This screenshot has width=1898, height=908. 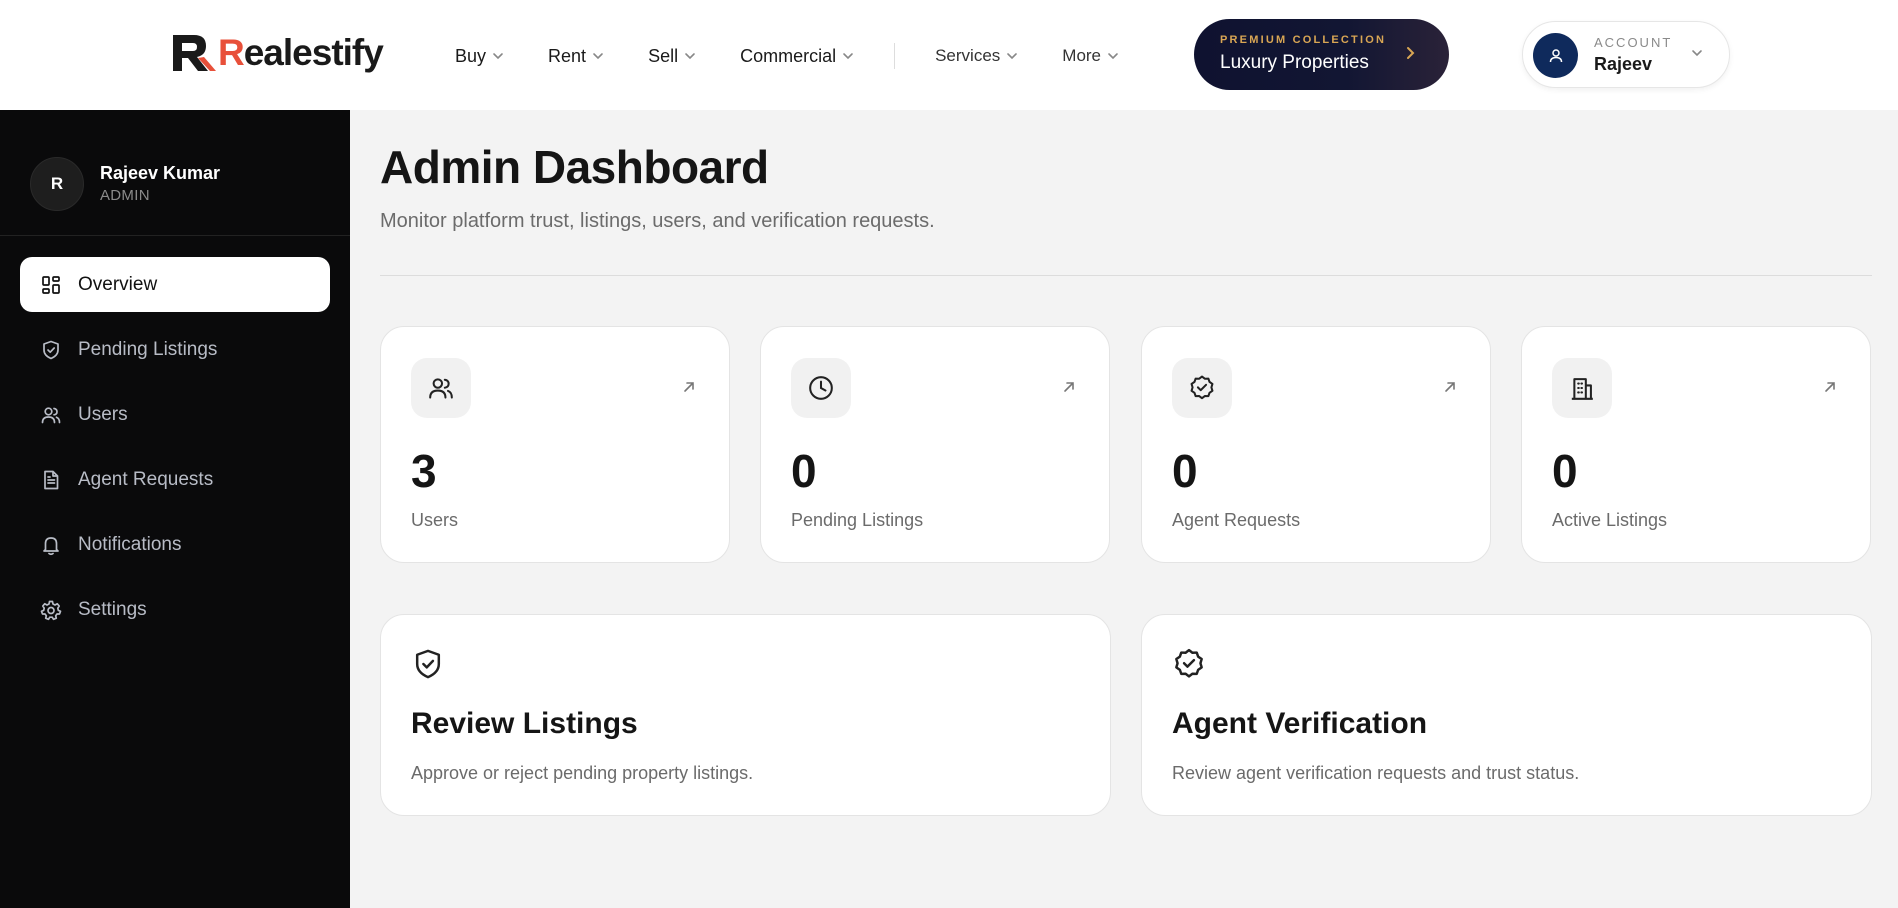 I want to click on page-title: Admin Dashboard, so click(x=574, y=167).